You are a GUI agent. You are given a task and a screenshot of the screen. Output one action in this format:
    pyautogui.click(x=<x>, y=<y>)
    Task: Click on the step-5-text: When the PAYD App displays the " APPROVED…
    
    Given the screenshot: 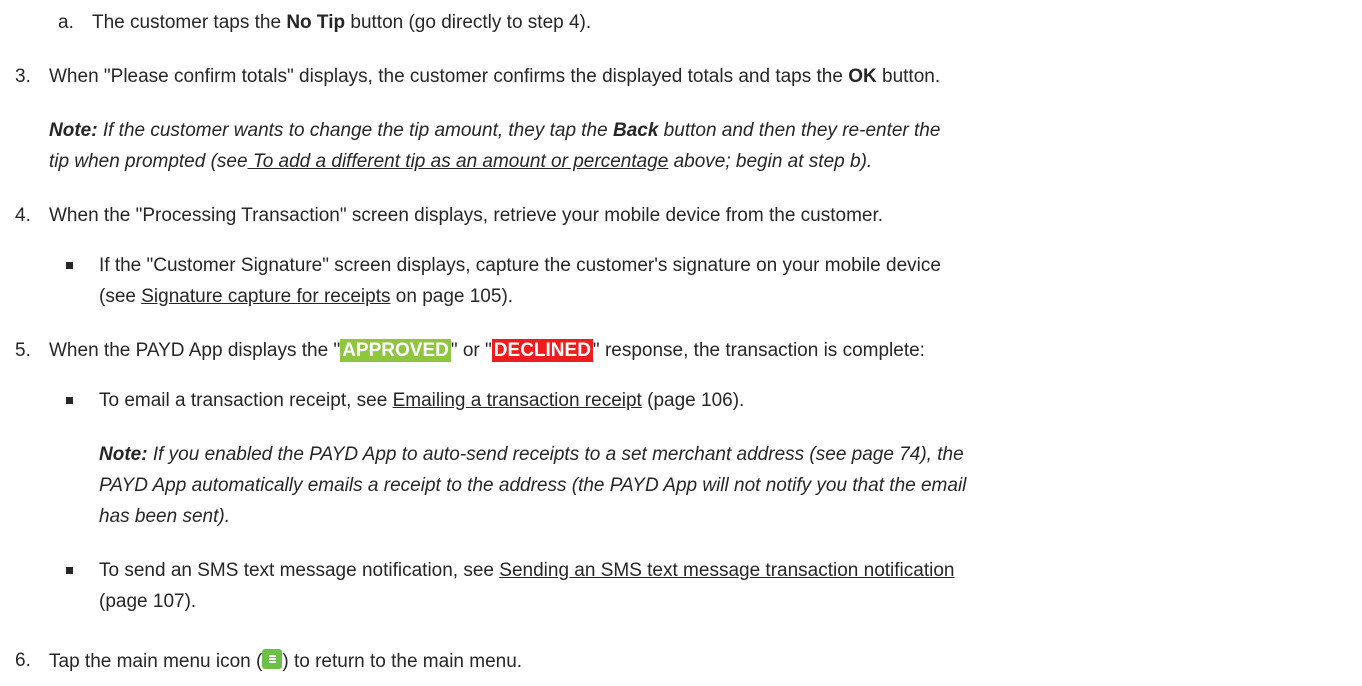 What is the action you would take?
    pyautogui.click(x=487, y=351)
    